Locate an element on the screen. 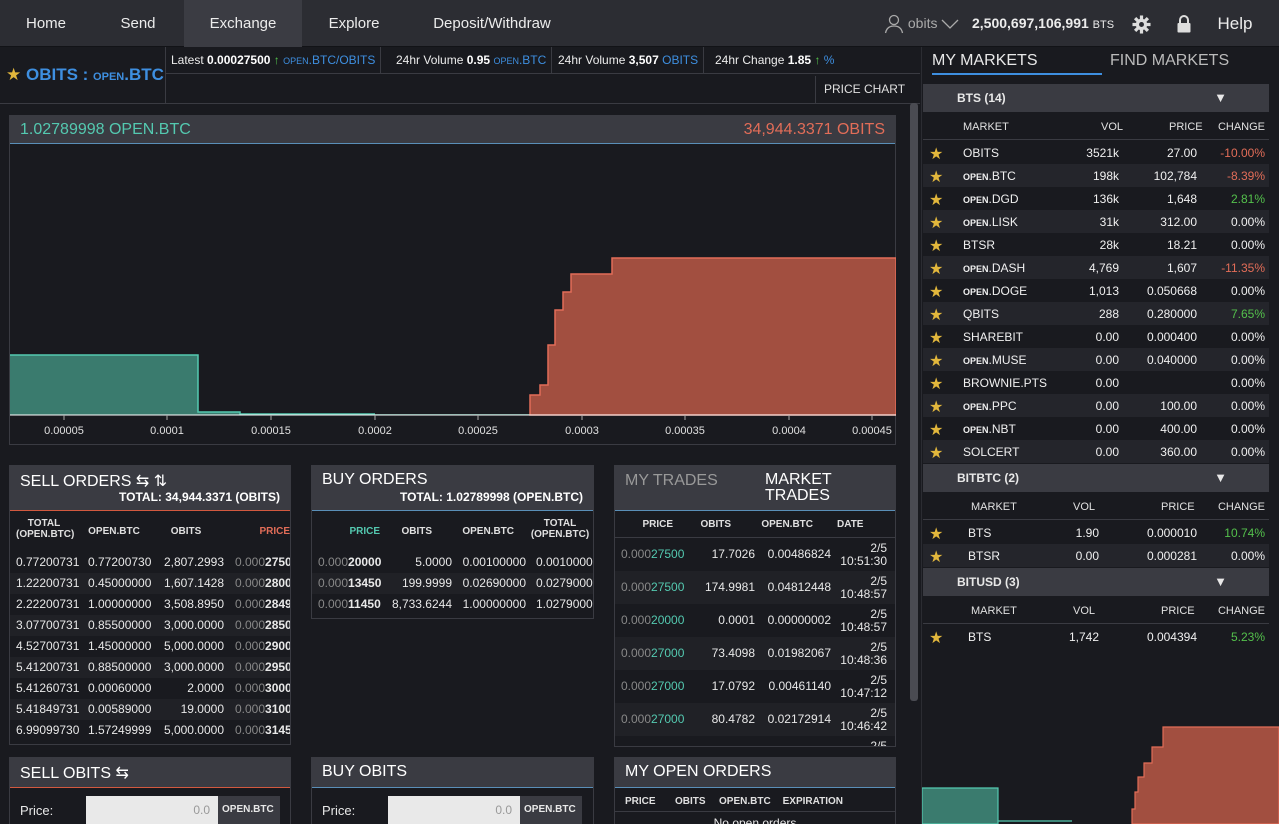 The width and height of the screenshot is (1279, 824). market-row: ★ OPEN.PPC 0.00 100.00 0.00% is located at coordinates (1096, 405).